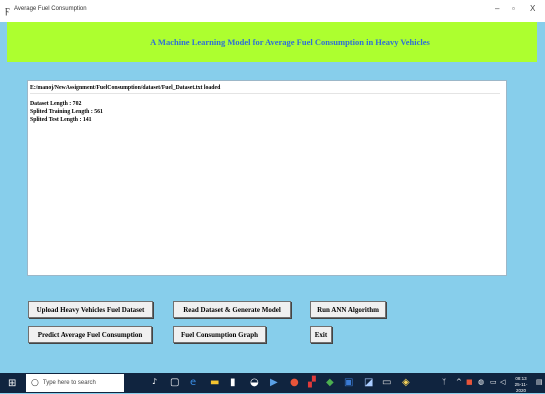 This screenshot has height=394, width=545. Describe the element at coordinates (502, 382) in the screenshot. I see `volume-icon: ◁` at that location.